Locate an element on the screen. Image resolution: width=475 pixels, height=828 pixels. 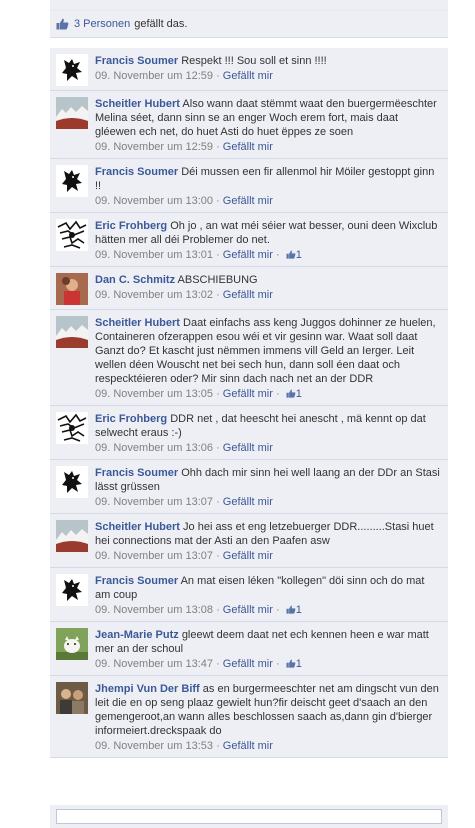
comment-meta: 09. November um 13:47 · Gefällt mir · 1 is located at coordinates (198, 664).